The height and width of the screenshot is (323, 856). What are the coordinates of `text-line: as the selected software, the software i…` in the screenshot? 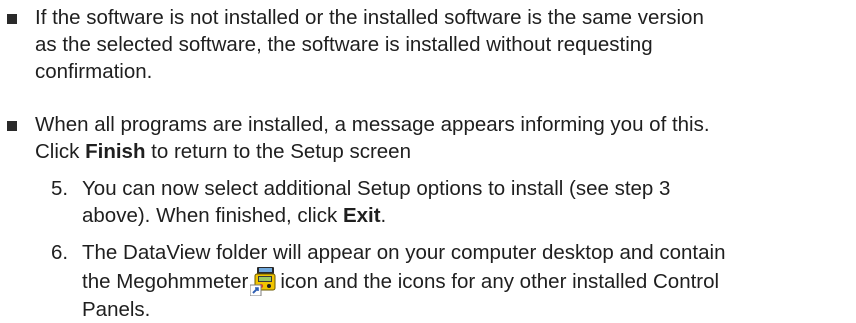 It's located at (344, 44).